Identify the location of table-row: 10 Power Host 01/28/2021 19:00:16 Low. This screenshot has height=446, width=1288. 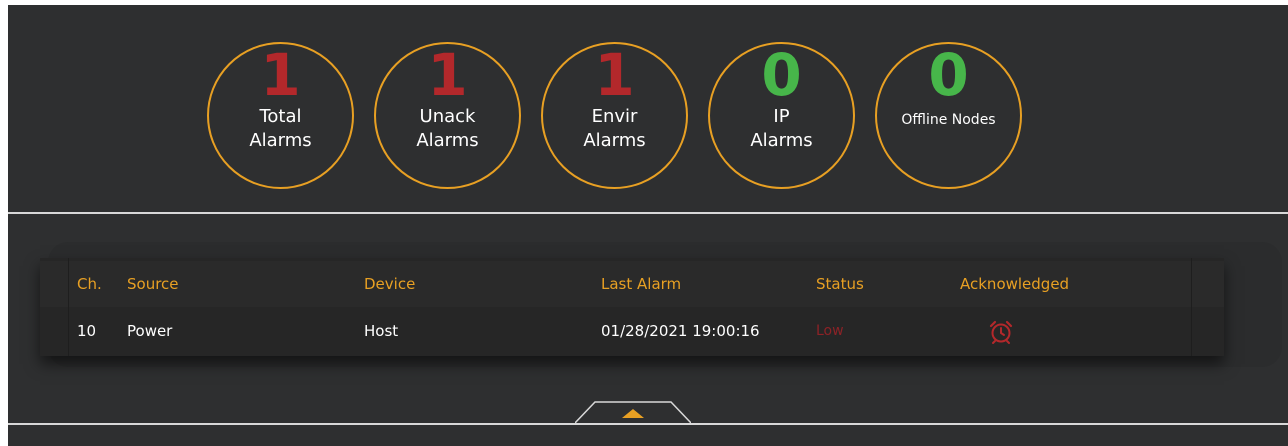
(632, 331).